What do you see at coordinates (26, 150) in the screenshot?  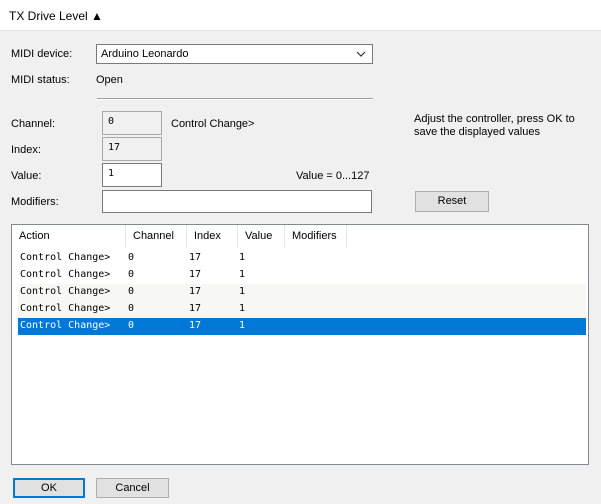 I see `index-label: Index:` at bounding box center [26, 150].